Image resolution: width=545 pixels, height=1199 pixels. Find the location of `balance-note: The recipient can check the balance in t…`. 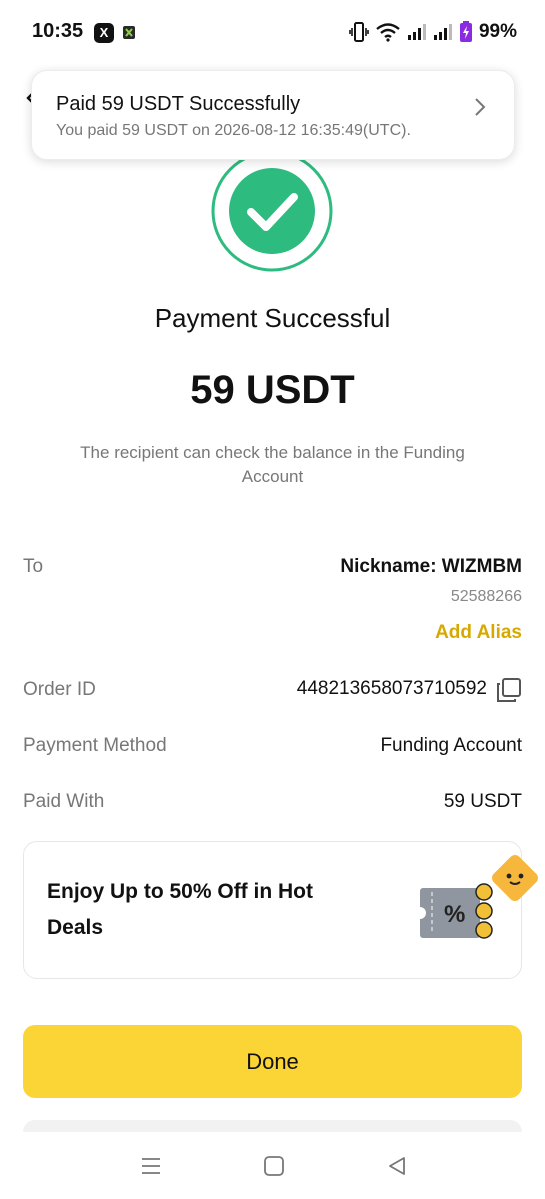

balance-note: The recipient can check the balance in t… is located at coordinates (272, 464).